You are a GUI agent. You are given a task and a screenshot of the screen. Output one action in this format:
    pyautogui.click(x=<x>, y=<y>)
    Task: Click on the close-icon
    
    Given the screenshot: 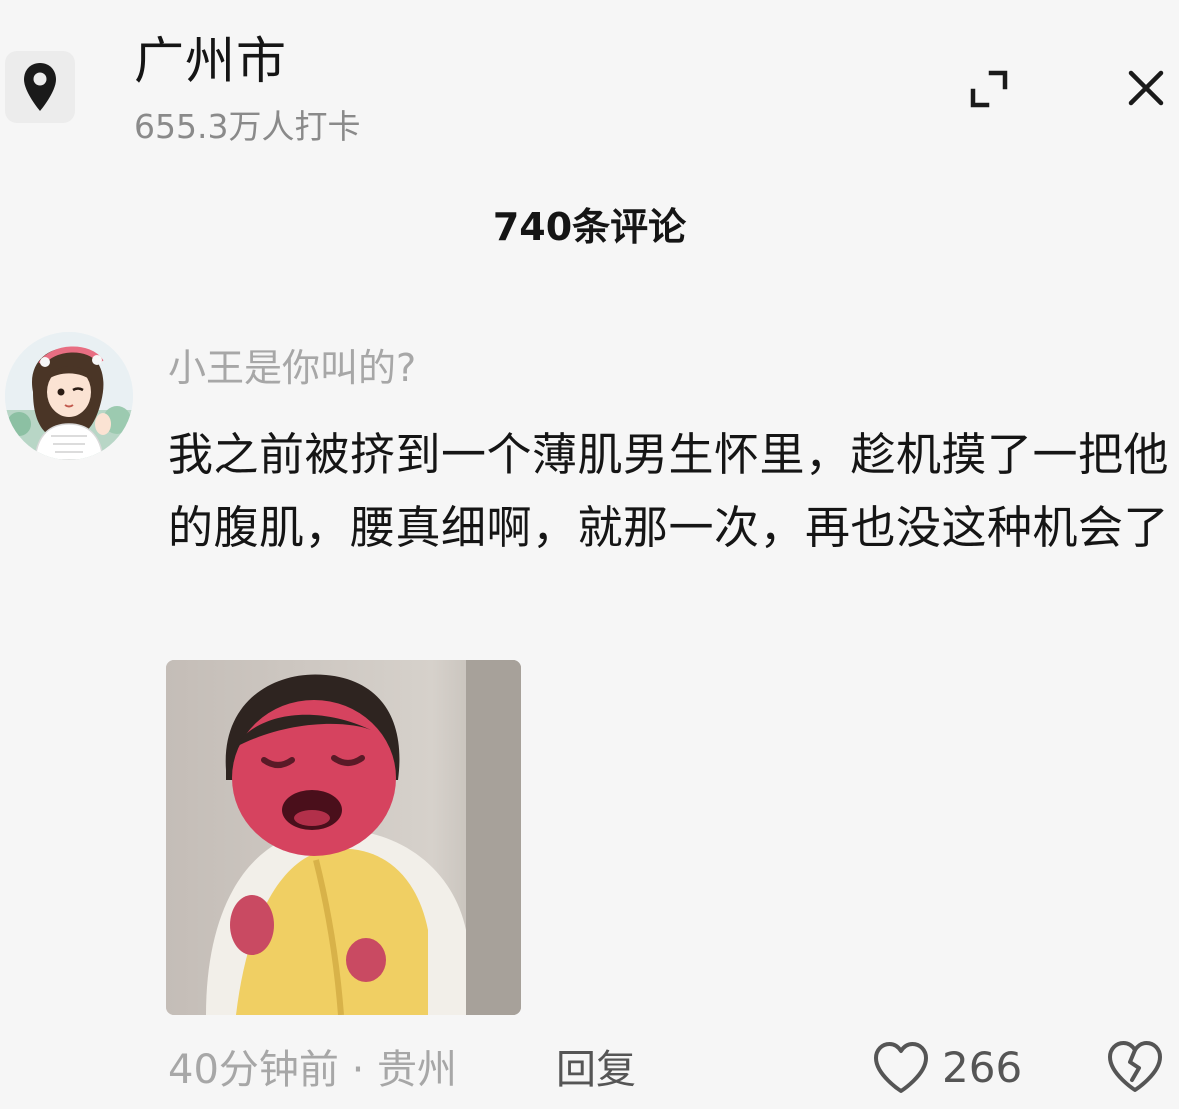 What is the action you would take?
    pyautogui.click(x=1146, y=88)
    